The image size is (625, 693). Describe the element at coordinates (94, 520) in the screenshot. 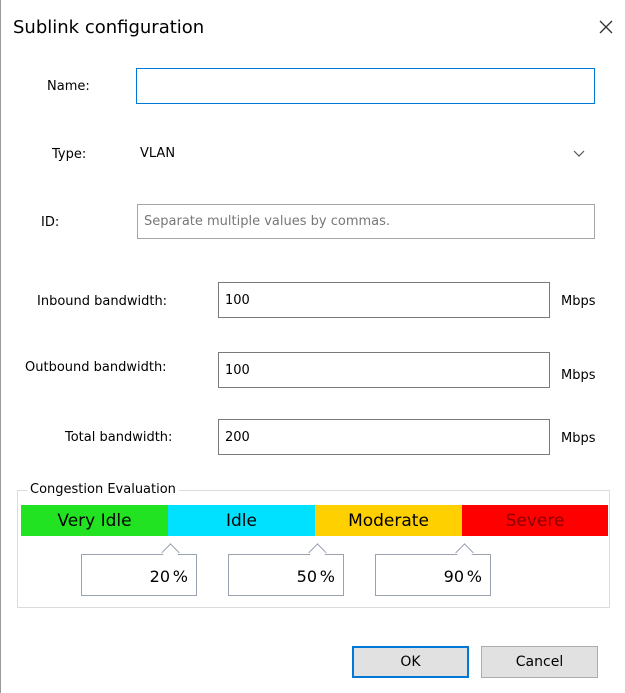

I see `level-very-idle: Very Idle` at that location.